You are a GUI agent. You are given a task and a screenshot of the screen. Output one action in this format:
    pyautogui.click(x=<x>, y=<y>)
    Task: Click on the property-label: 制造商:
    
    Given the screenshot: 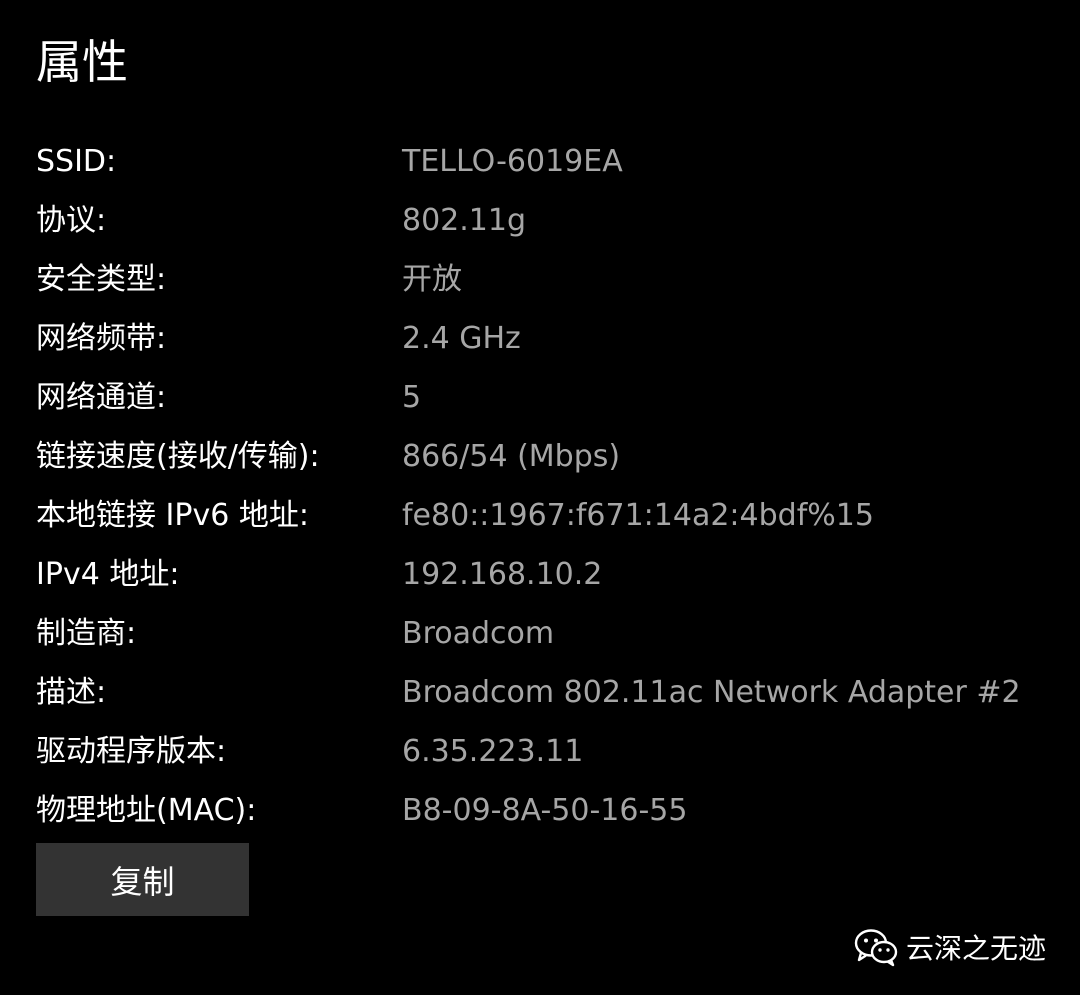 What is the action you would take?
    pyautogui.click(x=86, y=633)
    